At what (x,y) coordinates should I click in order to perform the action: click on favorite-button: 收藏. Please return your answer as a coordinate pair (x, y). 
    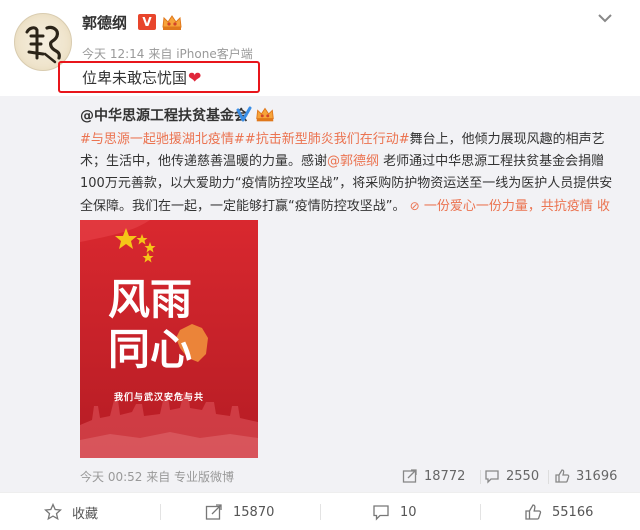
    Looking at the image, I should click on (71, 511).